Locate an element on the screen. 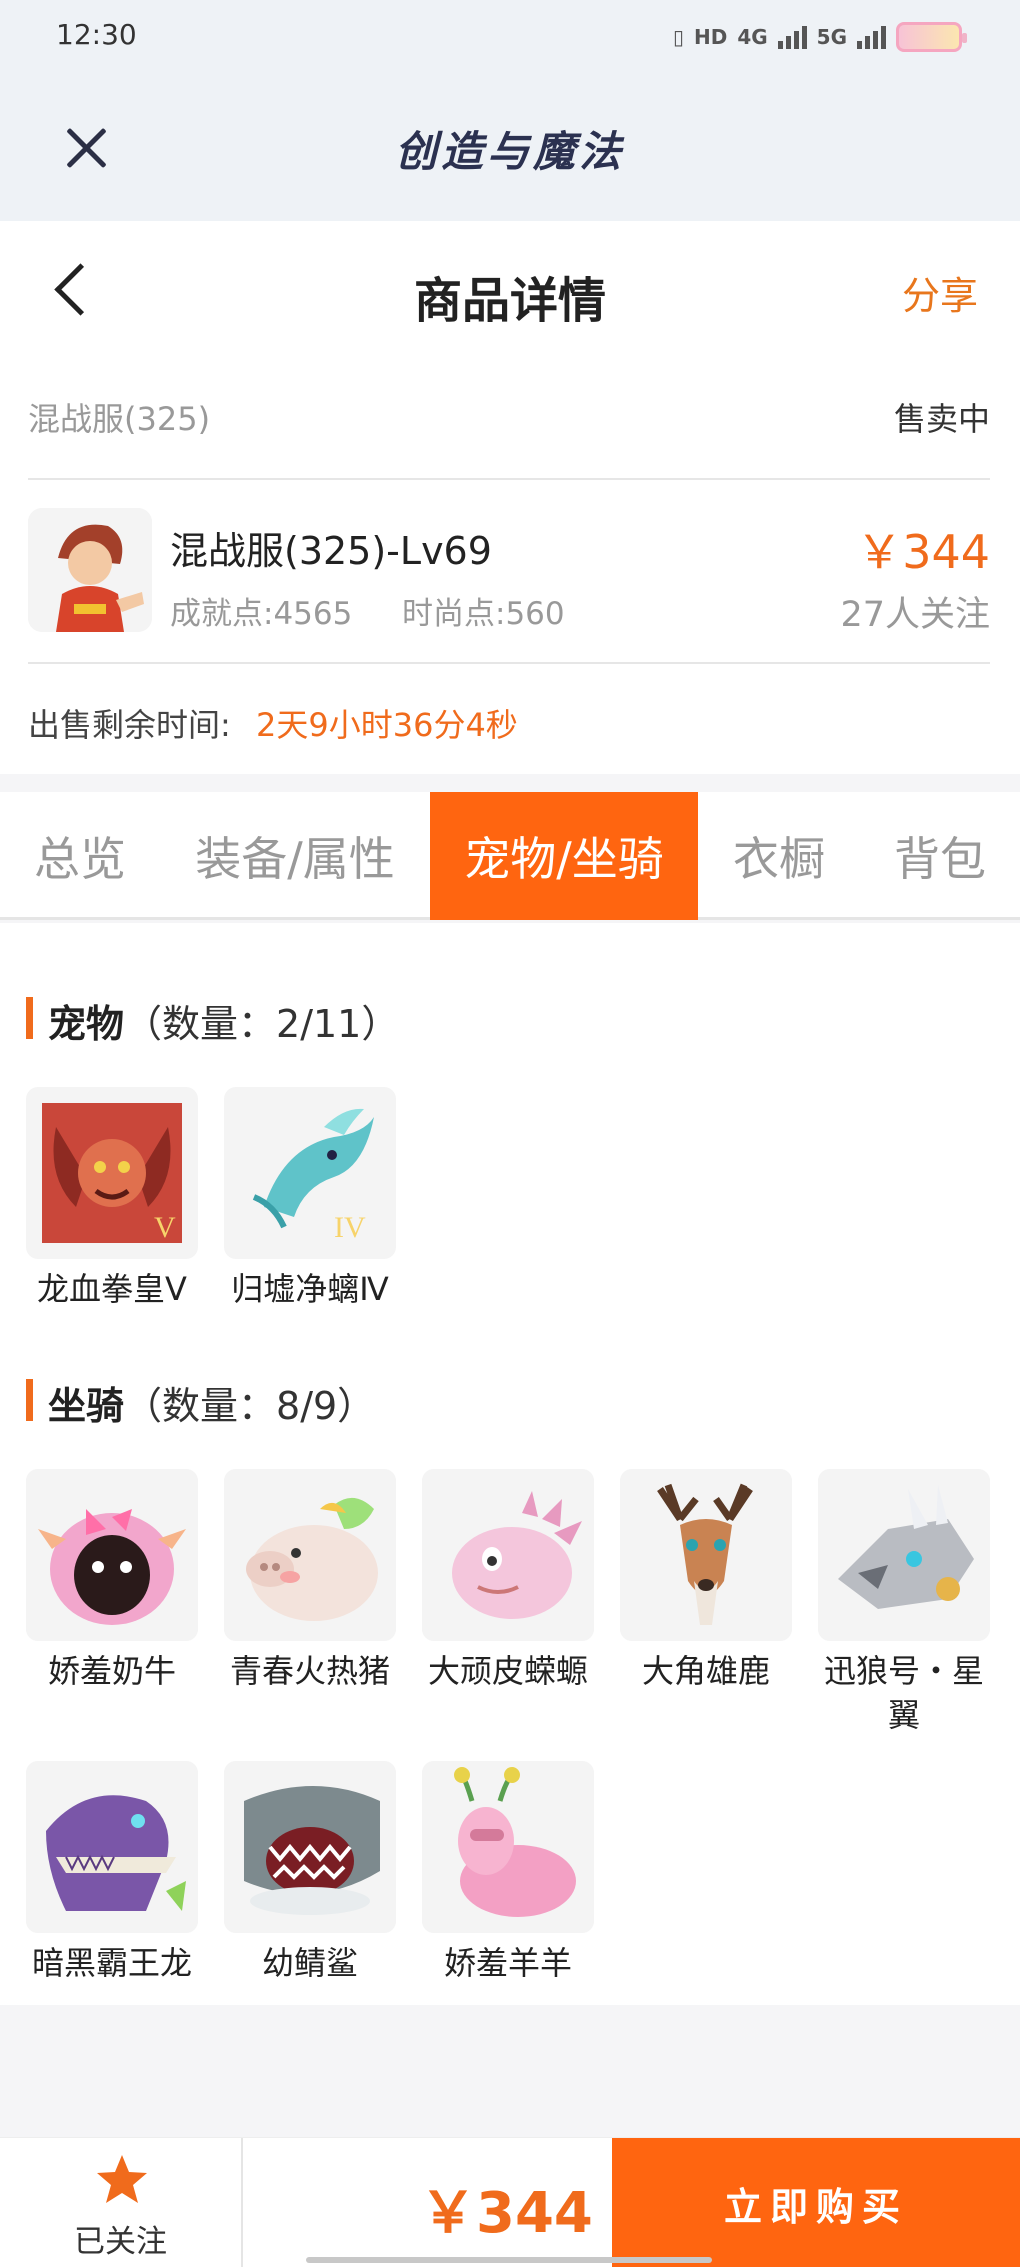 The width and height of the screenshot is (1020, 2267). pets-count: （数量：2/11） is located at coordinates (262, 1024).